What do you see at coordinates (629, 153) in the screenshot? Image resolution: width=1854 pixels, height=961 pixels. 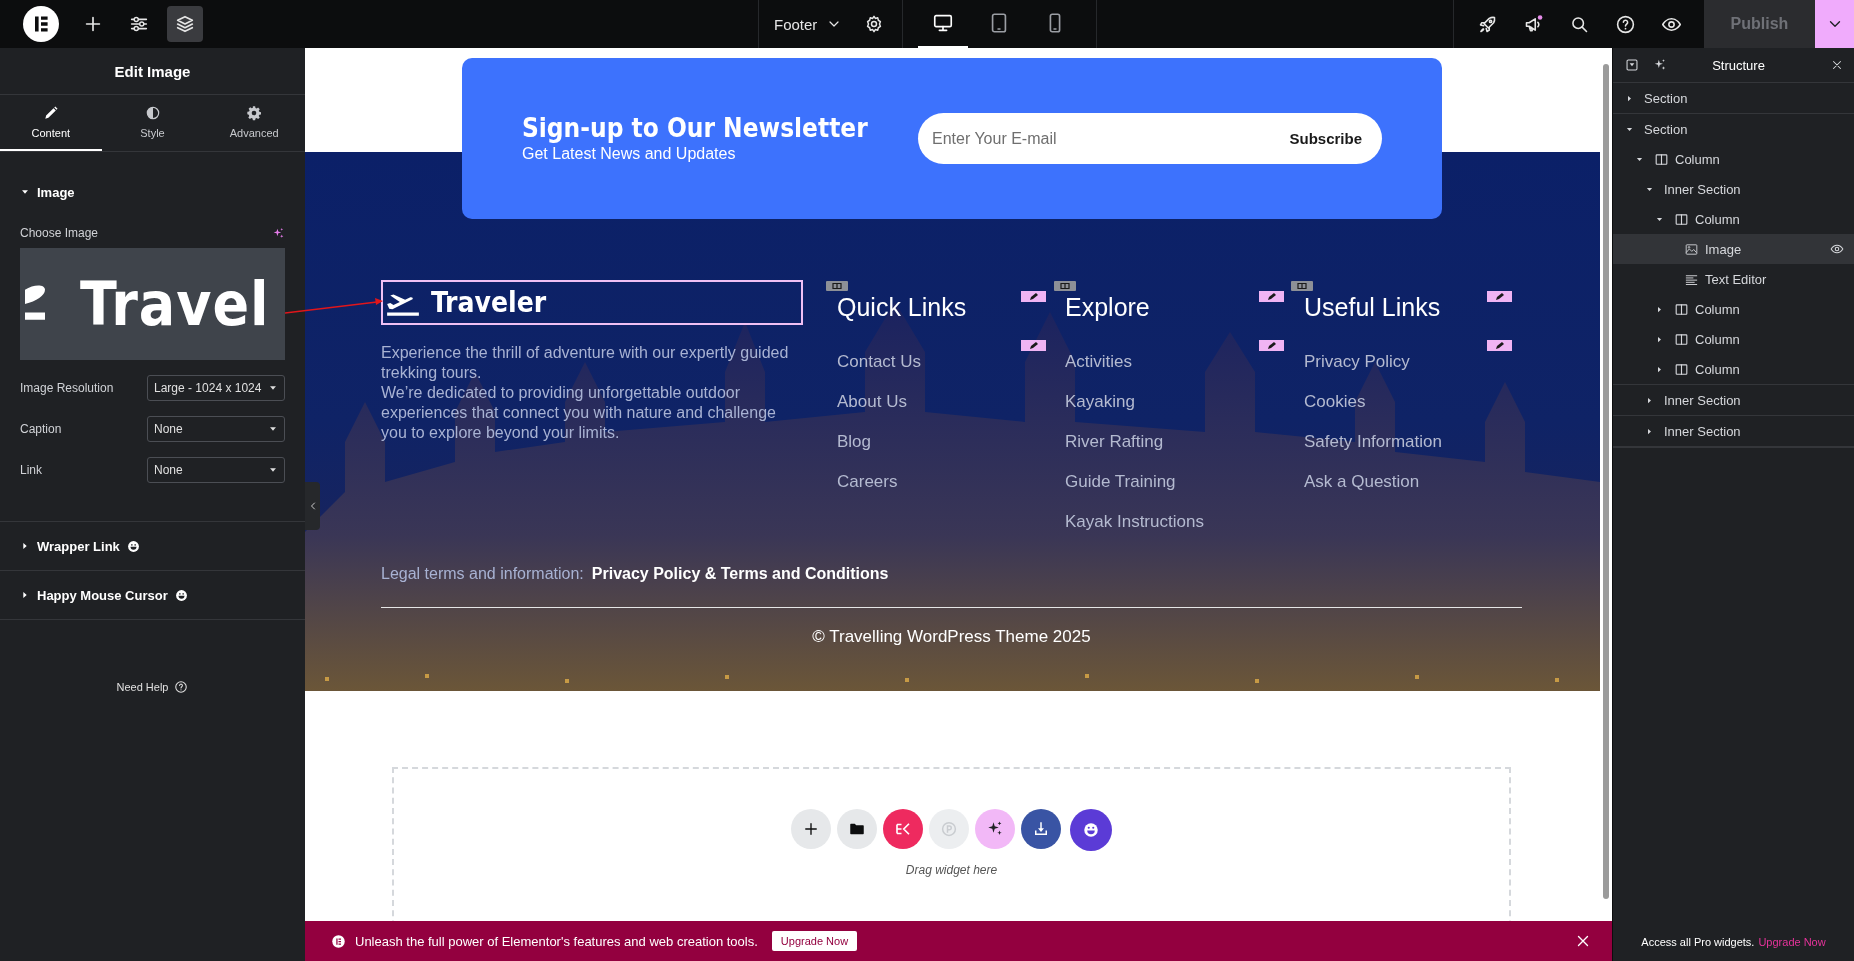 I see `newsletter-subtitle: Get Latest News and Updates` at bounding box center [629, 153].